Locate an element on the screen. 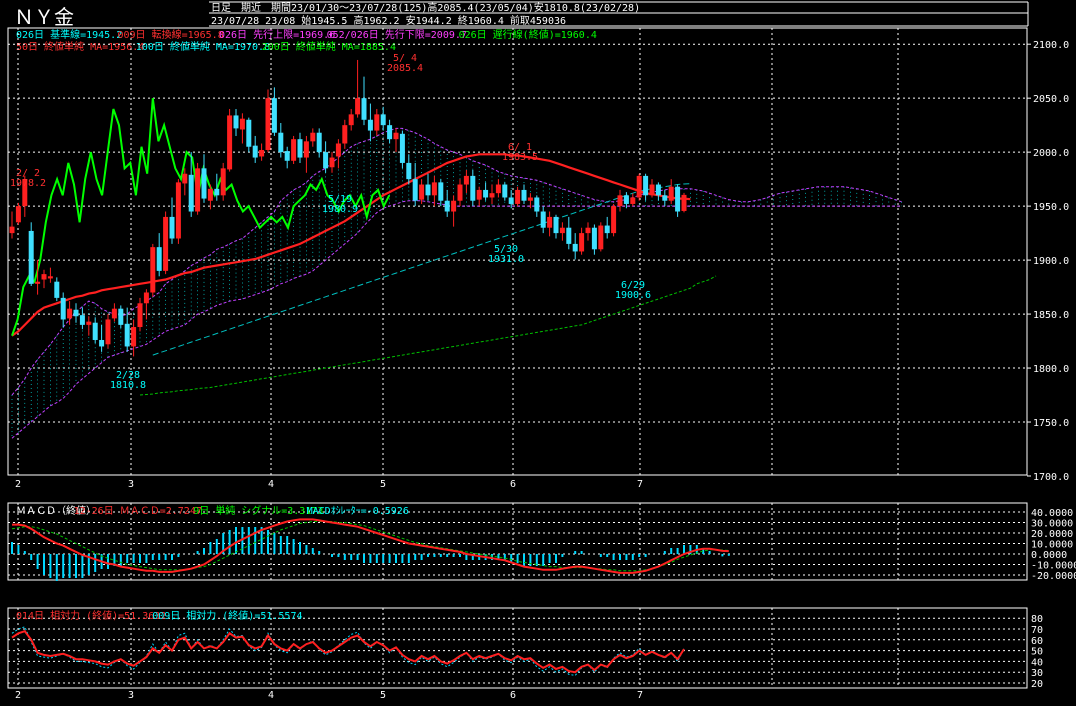 This screenshot has height=706, width=1076. price-tick-label: 1900.0 is located at coordinates (1051, 261).